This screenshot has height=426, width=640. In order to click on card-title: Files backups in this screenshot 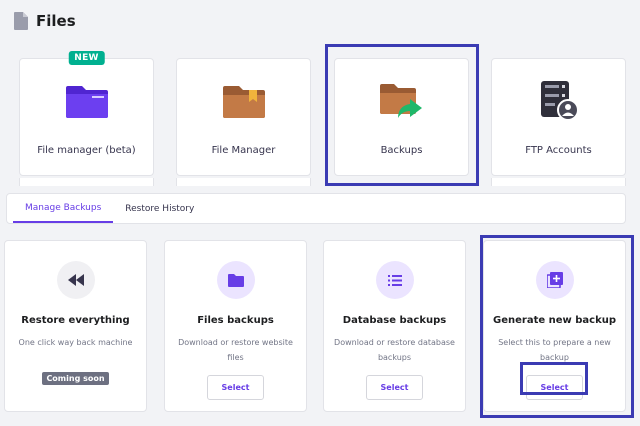, I will do `click(235, 320)`.